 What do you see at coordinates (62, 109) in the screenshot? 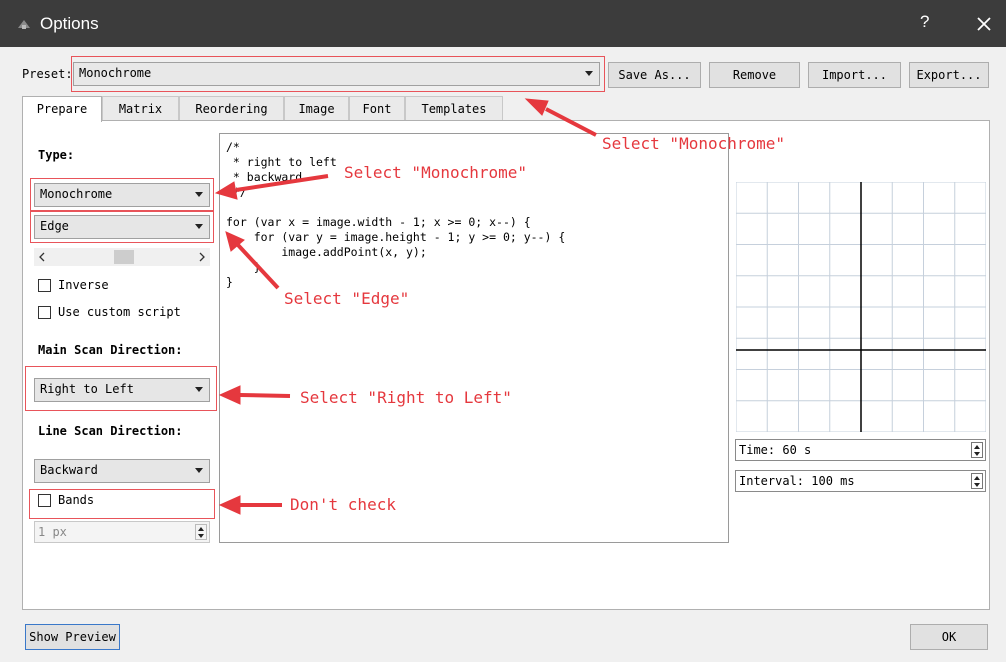
I see `tab-prepare: Prepare` at bounding box center [62, 109].